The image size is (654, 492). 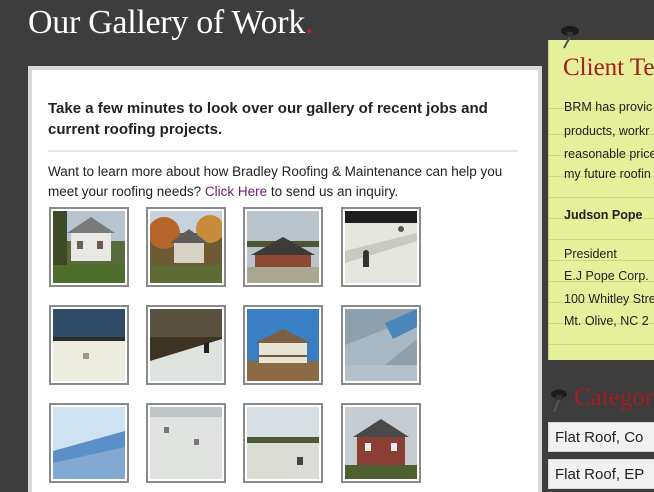 I want to click on photo-two-story-brick-house, so click(x=381, y=443).